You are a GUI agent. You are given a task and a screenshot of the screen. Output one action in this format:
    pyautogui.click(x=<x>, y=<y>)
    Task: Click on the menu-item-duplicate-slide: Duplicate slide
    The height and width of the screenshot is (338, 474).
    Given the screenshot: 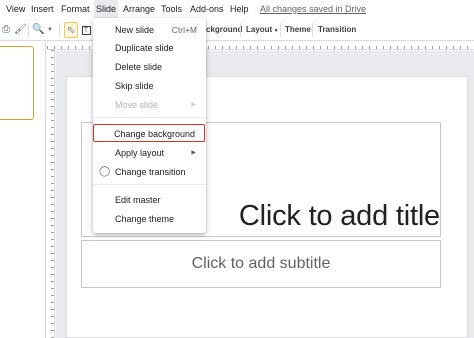 What is the action you would take?
    pyautogui.click(x=149, y=48)
    